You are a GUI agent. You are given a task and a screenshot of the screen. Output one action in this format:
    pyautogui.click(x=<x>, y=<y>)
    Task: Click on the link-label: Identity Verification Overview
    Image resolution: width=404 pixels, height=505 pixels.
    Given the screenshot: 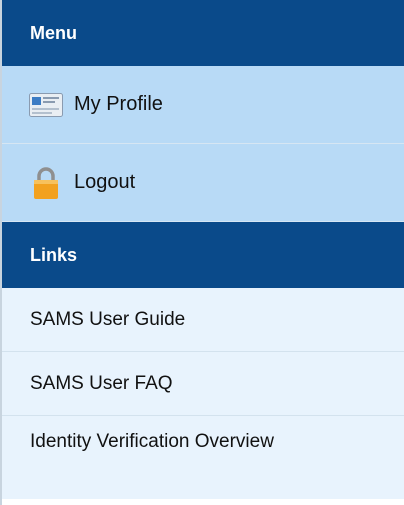 What is the action you would take?
    pyautogui.click(x=152, y=441)
    